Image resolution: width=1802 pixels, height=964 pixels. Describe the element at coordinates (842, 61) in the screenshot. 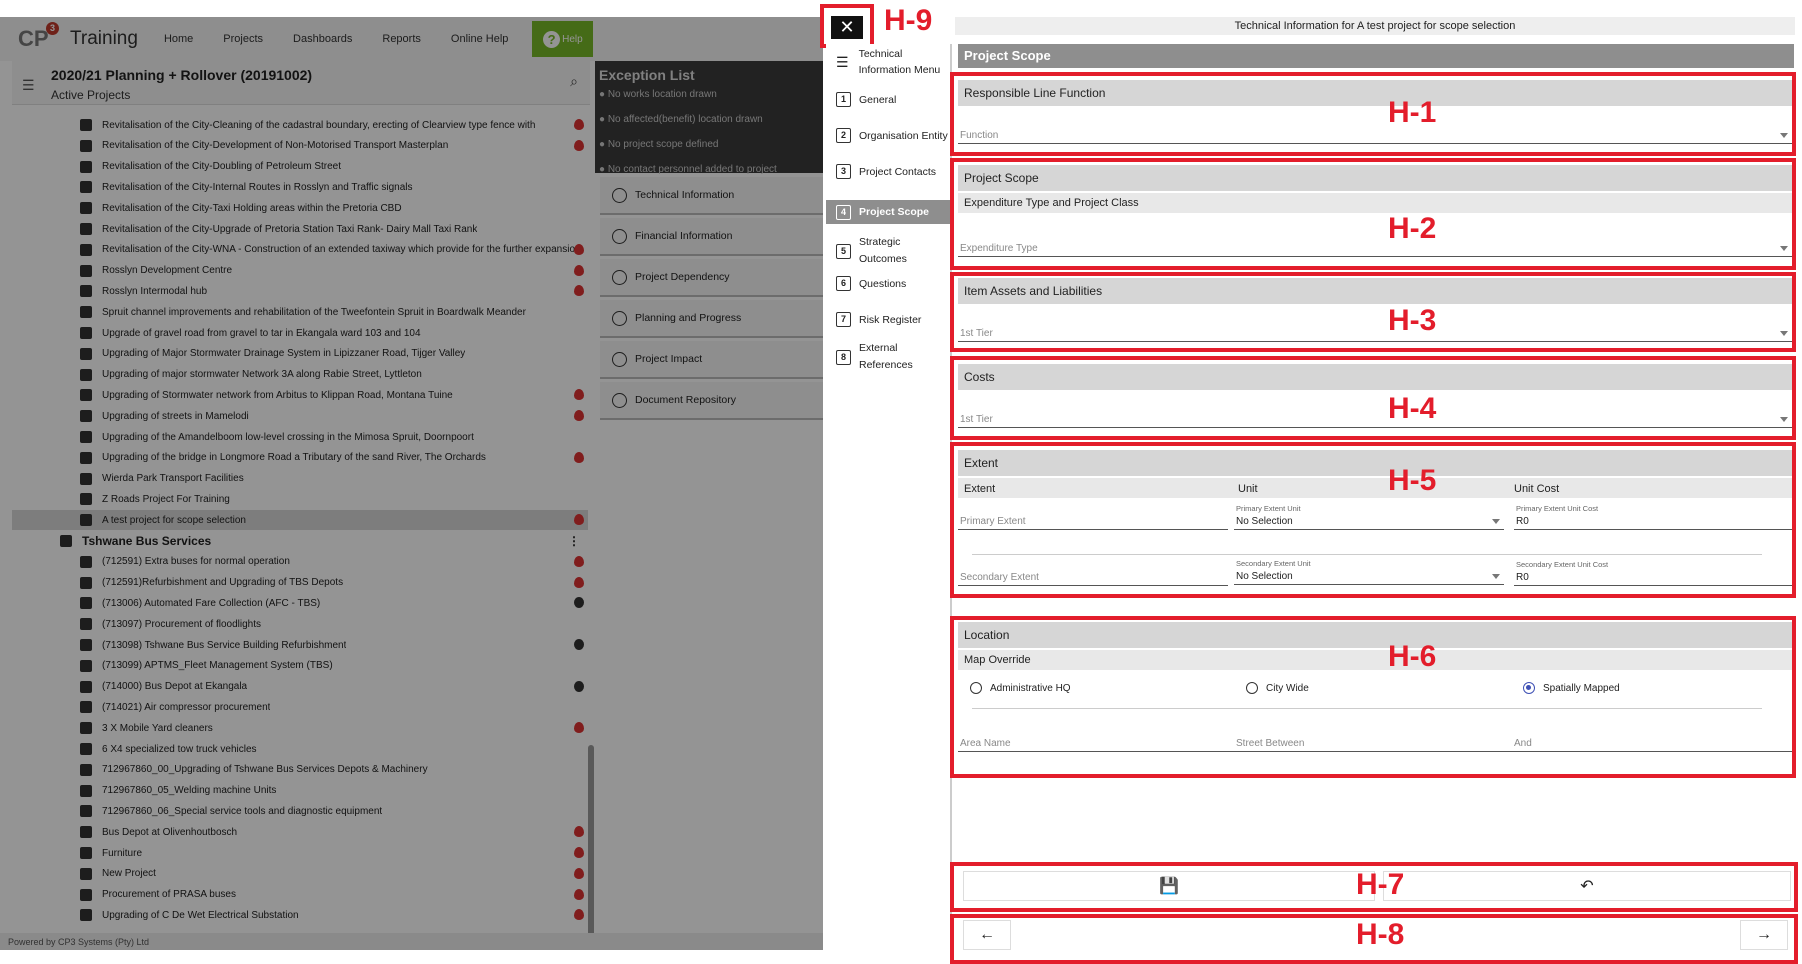

I see `menu-icon: ☰` at that location.